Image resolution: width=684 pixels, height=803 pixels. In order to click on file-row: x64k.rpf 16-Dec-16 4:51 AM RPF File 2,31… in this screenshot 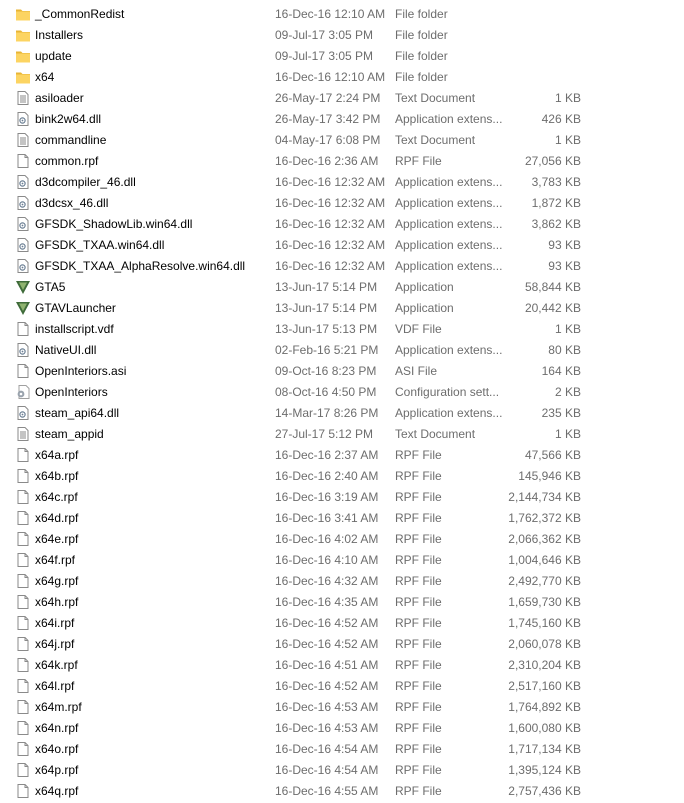, I will do `click(342, 665)`.